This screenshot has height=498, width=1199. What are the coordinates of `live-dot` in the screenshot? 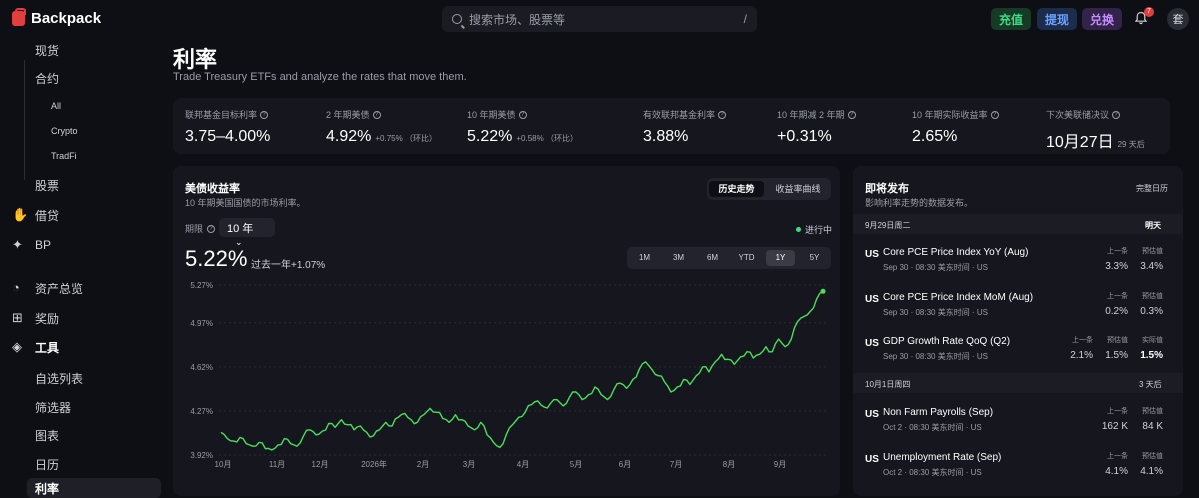 It's located at (798, 229).